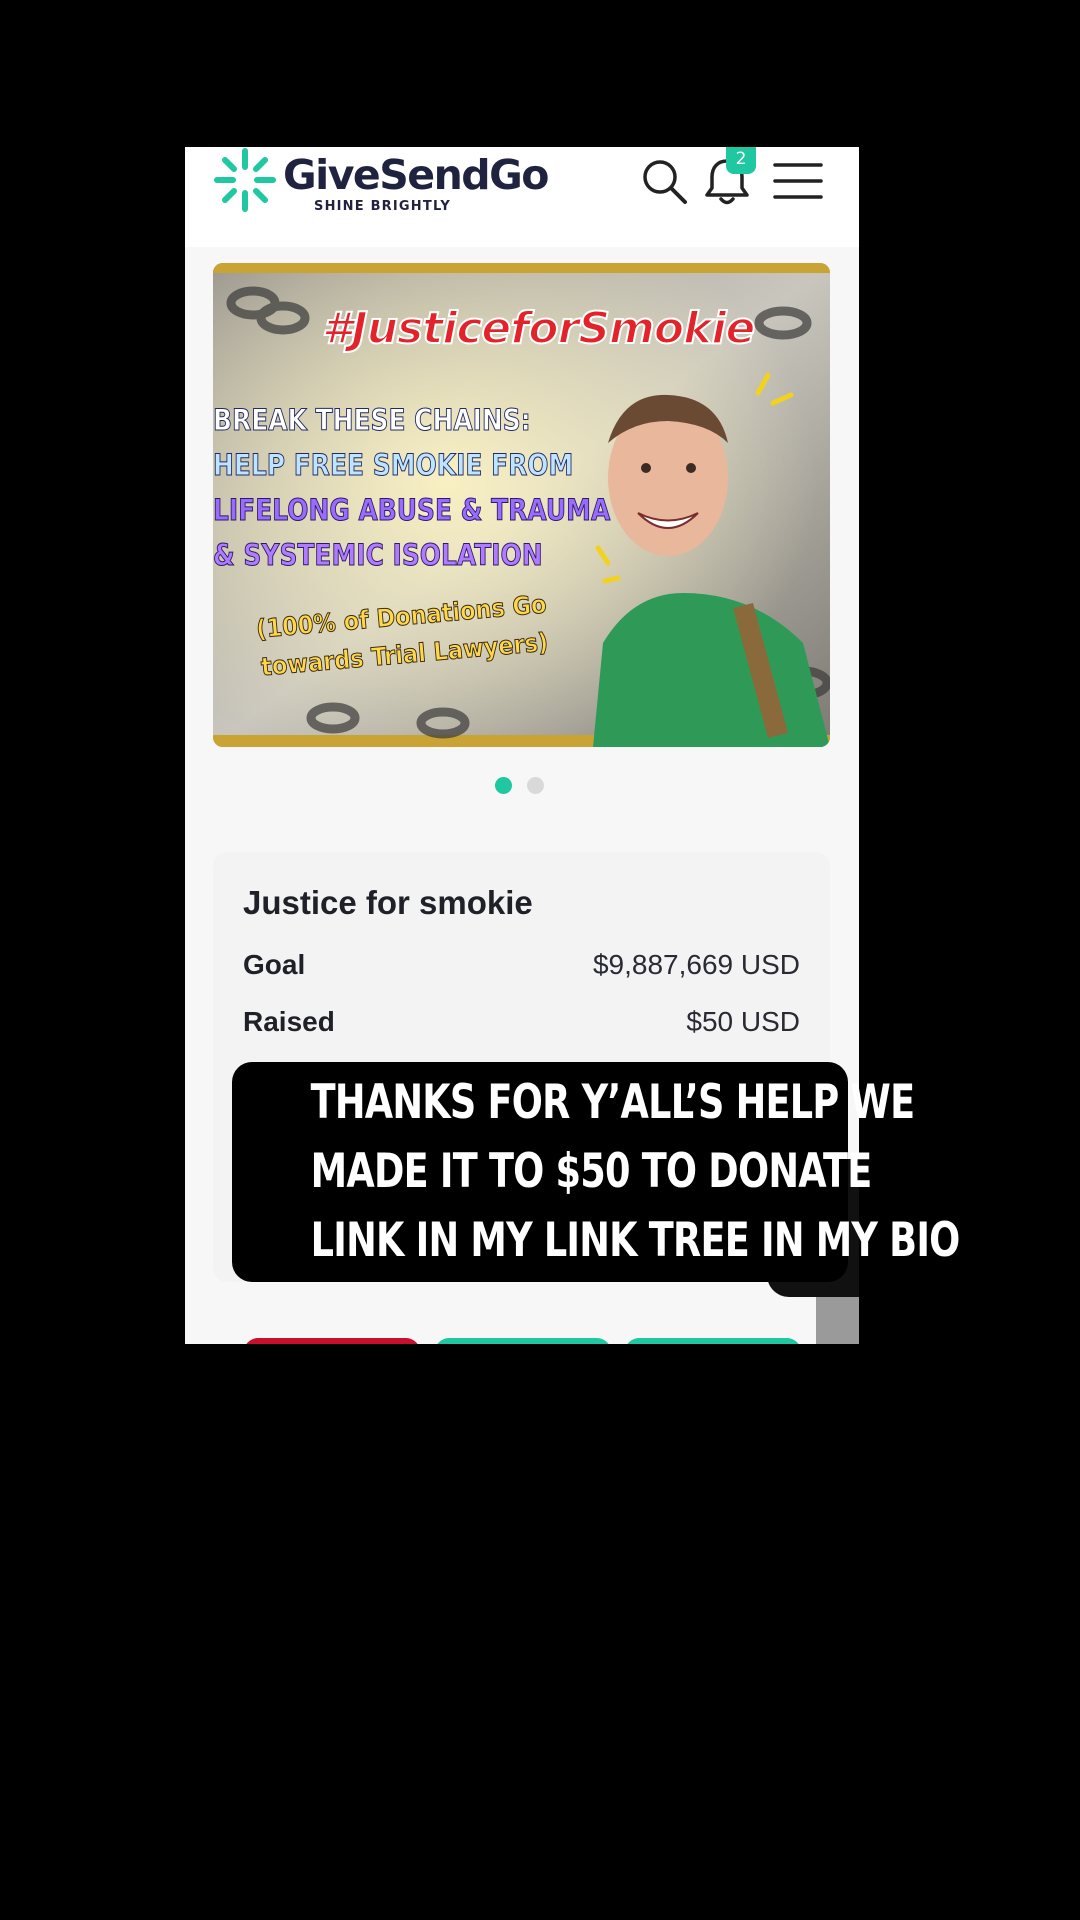 The image size is (1080, 1920). Describe the element at coordinates (523, 1341) in the screenshot. I see `pray-button` at that location.